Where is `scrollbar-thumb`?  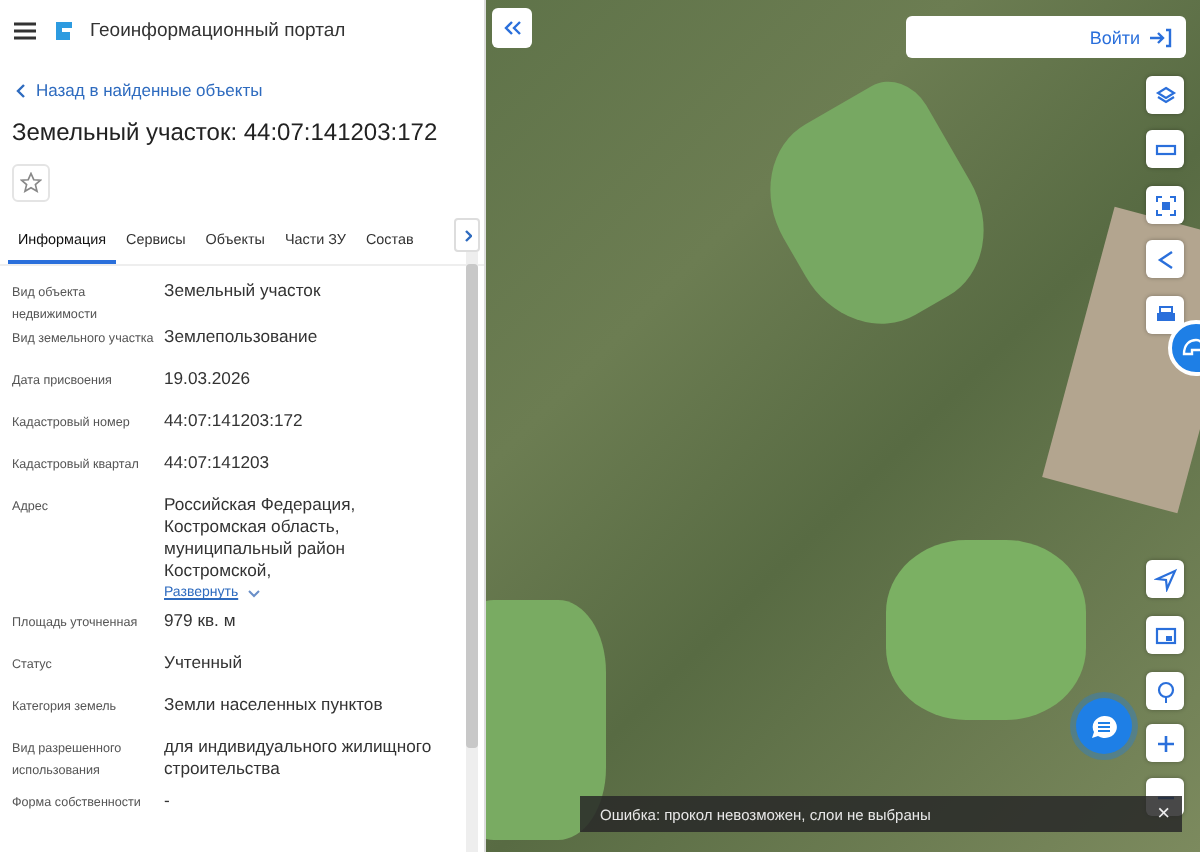
scrollbar-thumb is located at coordinates (472, 506).